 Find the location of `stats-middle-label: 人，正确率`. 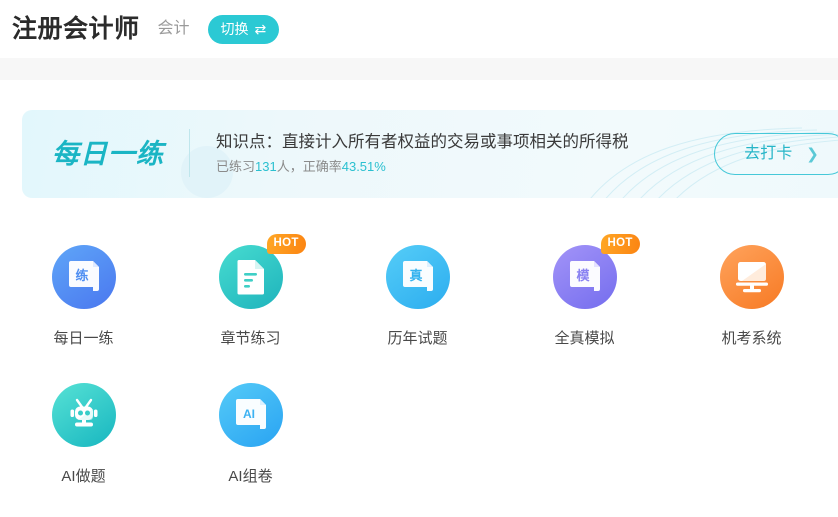

stats-middle-label: 人，正确率 is located at coordinates (309, 167).